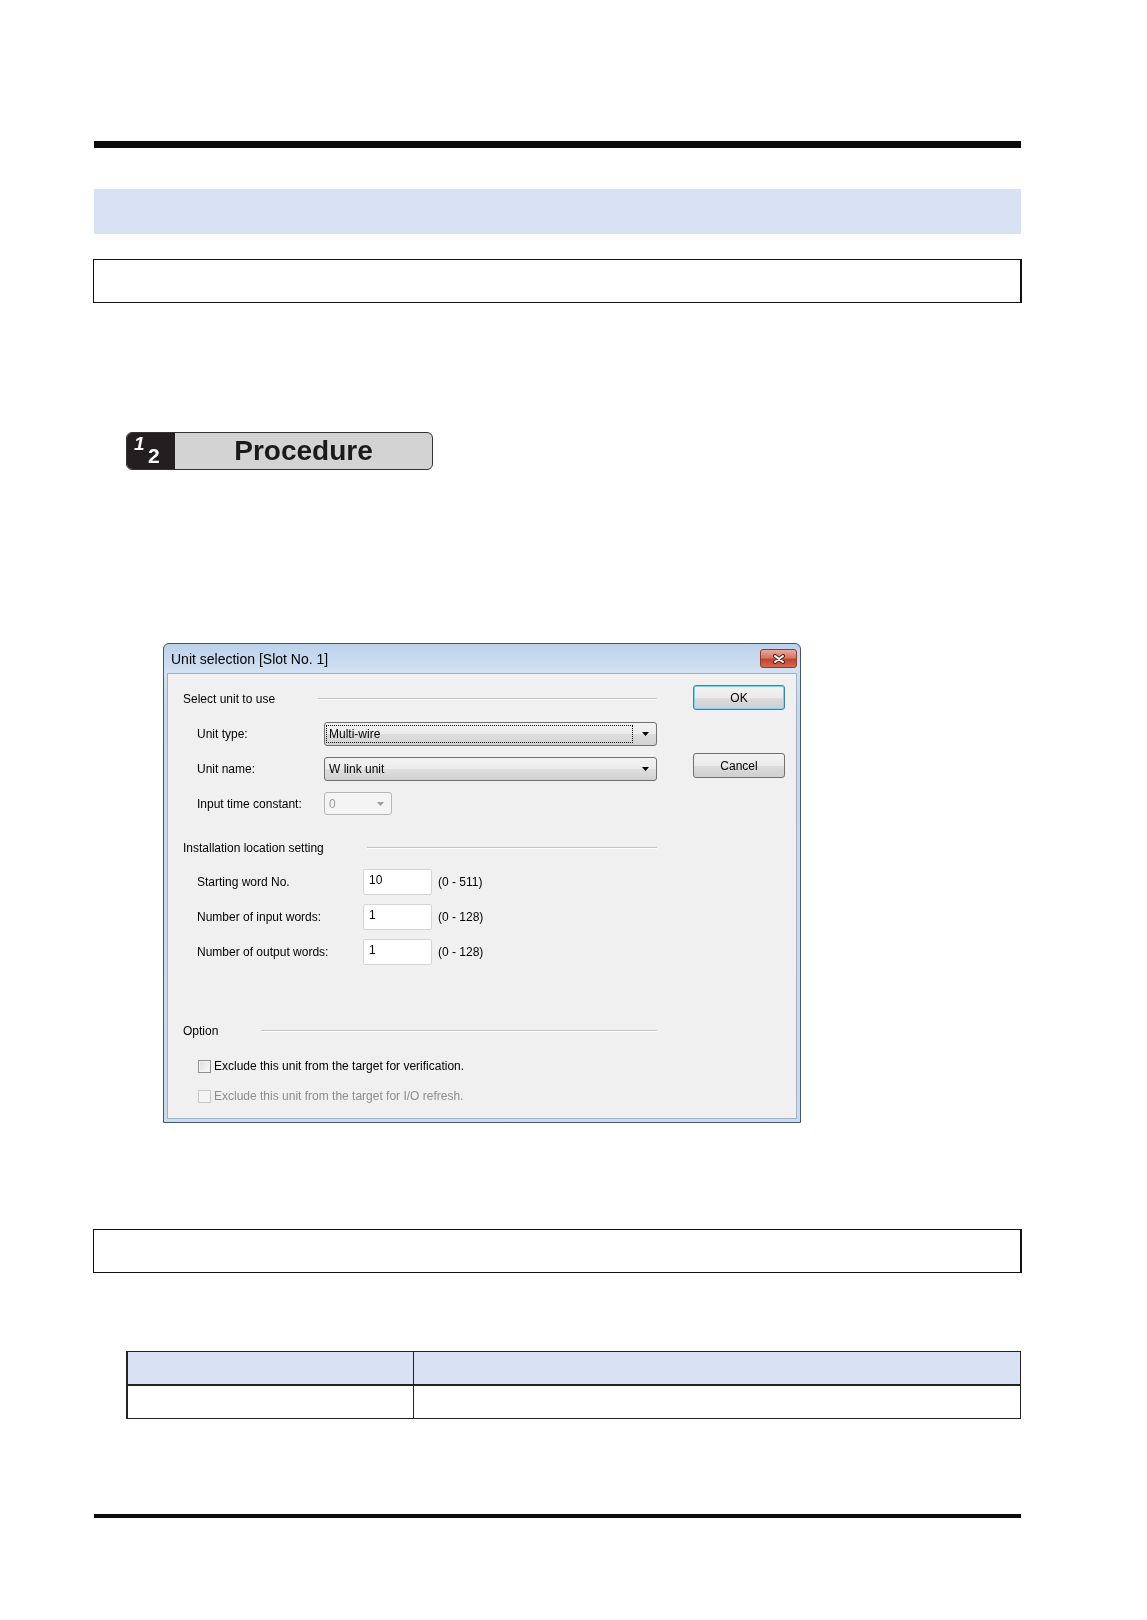 The width and height of the screenshot is (1147, 1620). What do you see at coordinates (227, 768) in the screenshot?
I see `field-label: Unit name:` at bounding box center [227, 768].